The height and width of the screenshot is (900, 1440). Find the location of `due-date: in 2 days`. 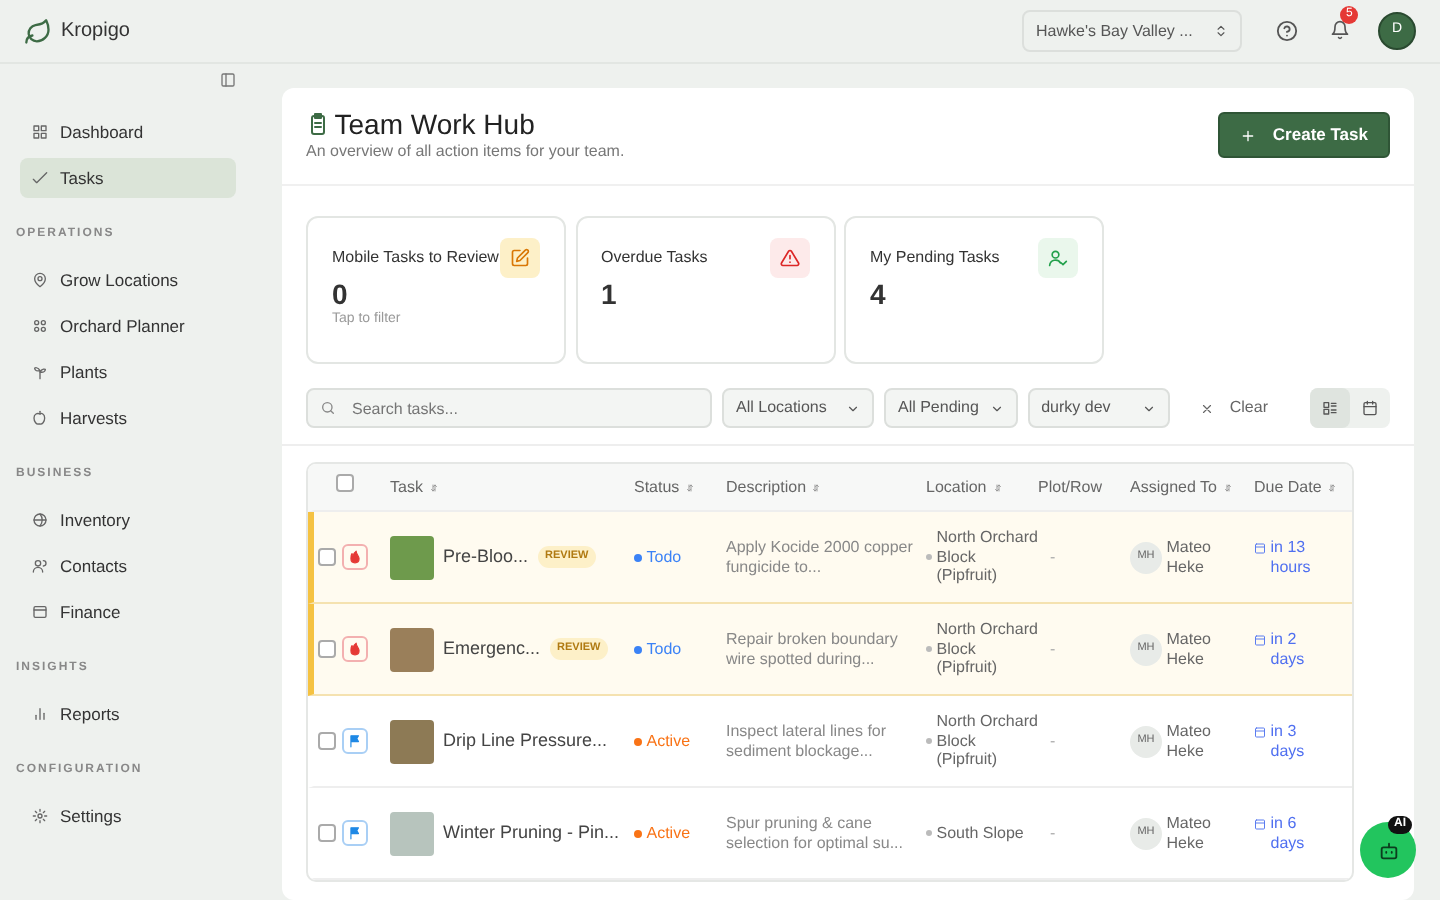

due-date: in 2 days is located at coordinates (1288, 649).